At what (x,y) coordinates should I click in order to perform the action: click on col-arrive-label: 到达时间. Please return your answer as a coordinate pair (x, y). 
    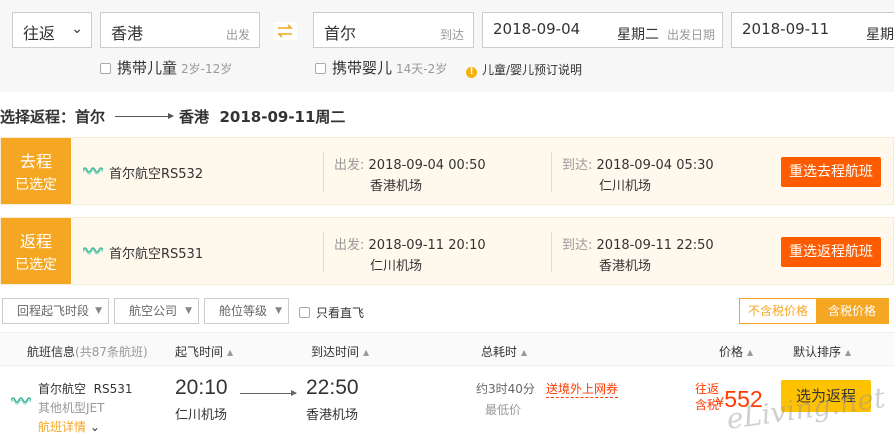
    Looking at the image, I should click on (335, 352).